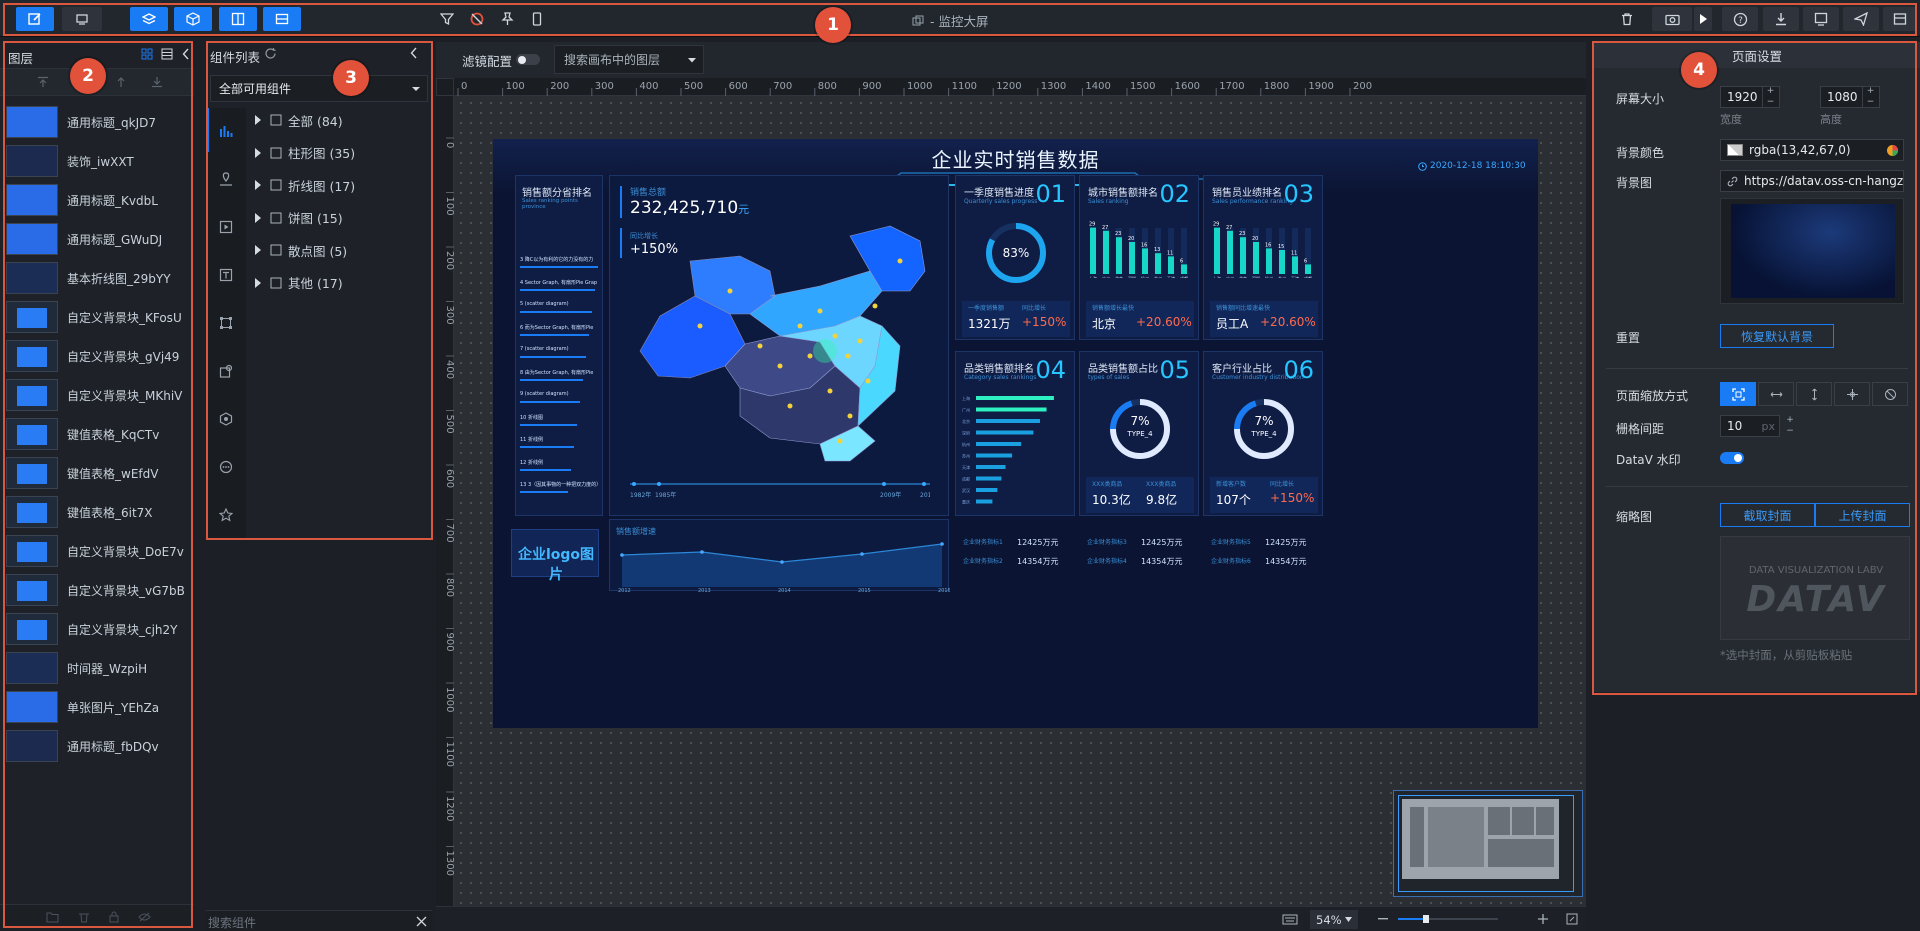 The image size is (1920, 931). What do you see at coordinates (226, 515) in the screenshot?
I see `rail-favorite-icon` at bounding box center [226, 515].